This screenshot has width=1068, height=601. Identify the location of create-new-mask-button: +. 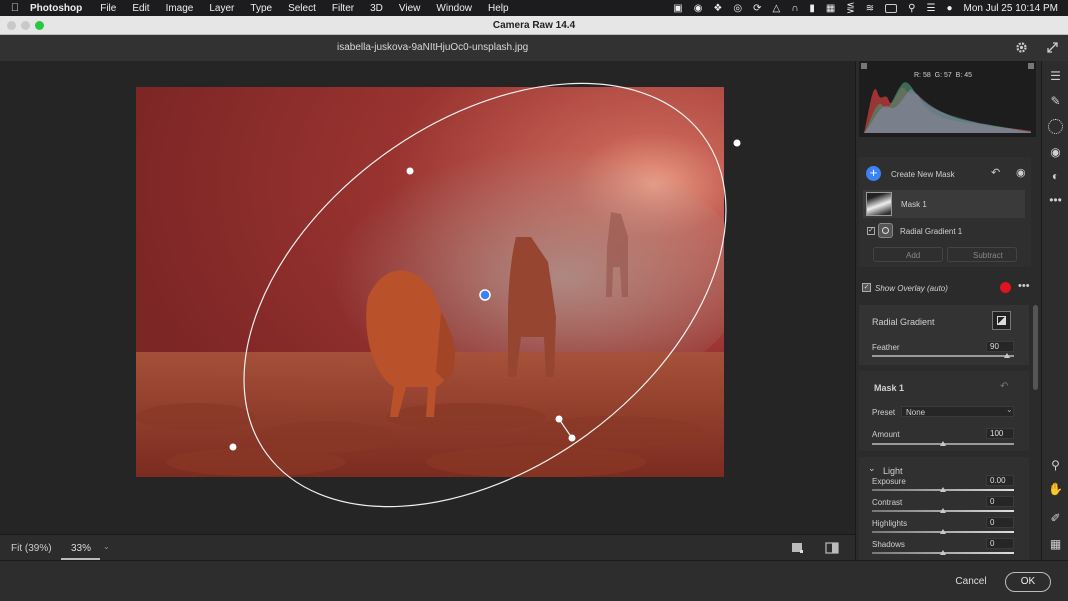
(873, 173).